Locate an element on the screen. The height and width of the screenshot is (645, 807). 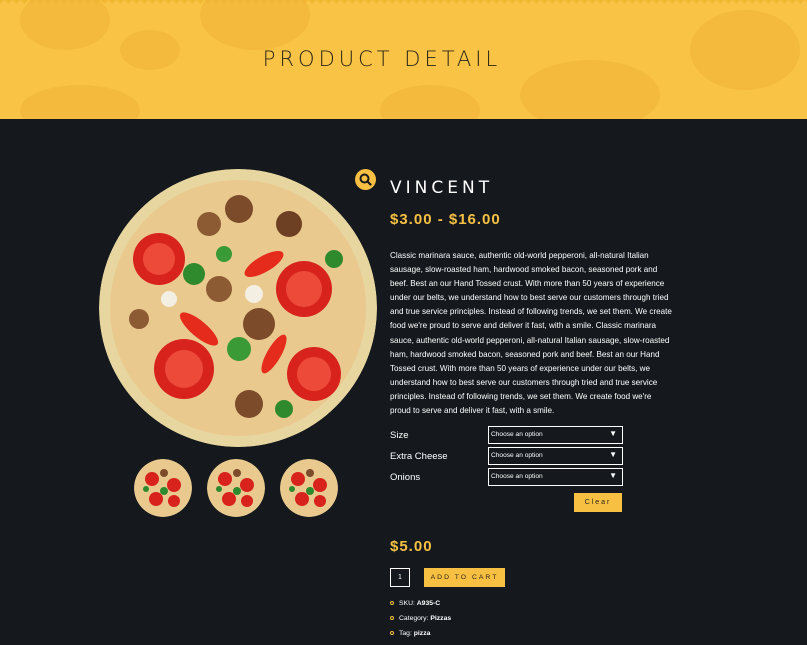
price-range: $3.00 - $16.00 is located at coordinates (445, 219).